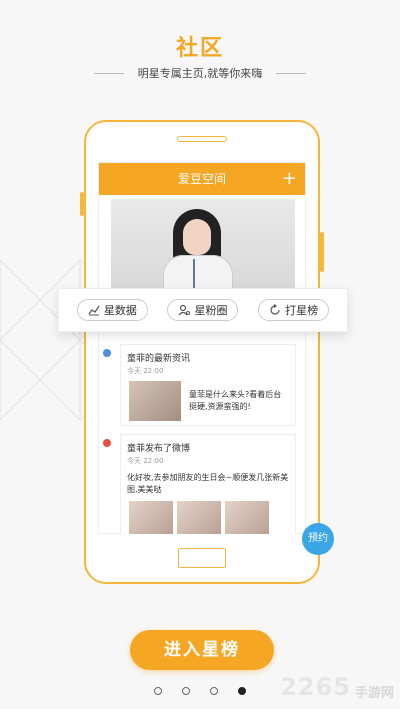  What do you see at coordinates (291, 73) in the screenshot?
I see `subtitle-rule-right` at bounding box center [291, 73].